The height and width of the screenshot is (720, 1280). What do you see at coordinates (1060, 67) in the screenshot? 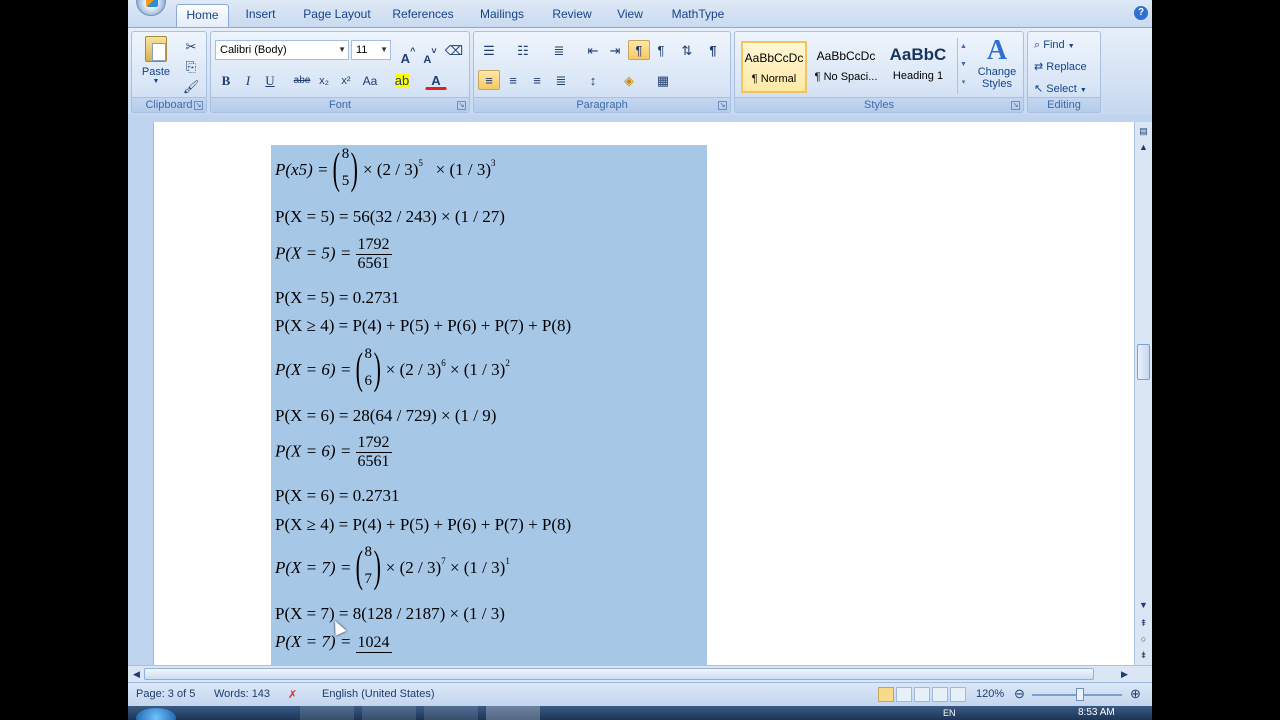
I see `replace-button: ⇄ Replace` at bounding box center [1060, 67].